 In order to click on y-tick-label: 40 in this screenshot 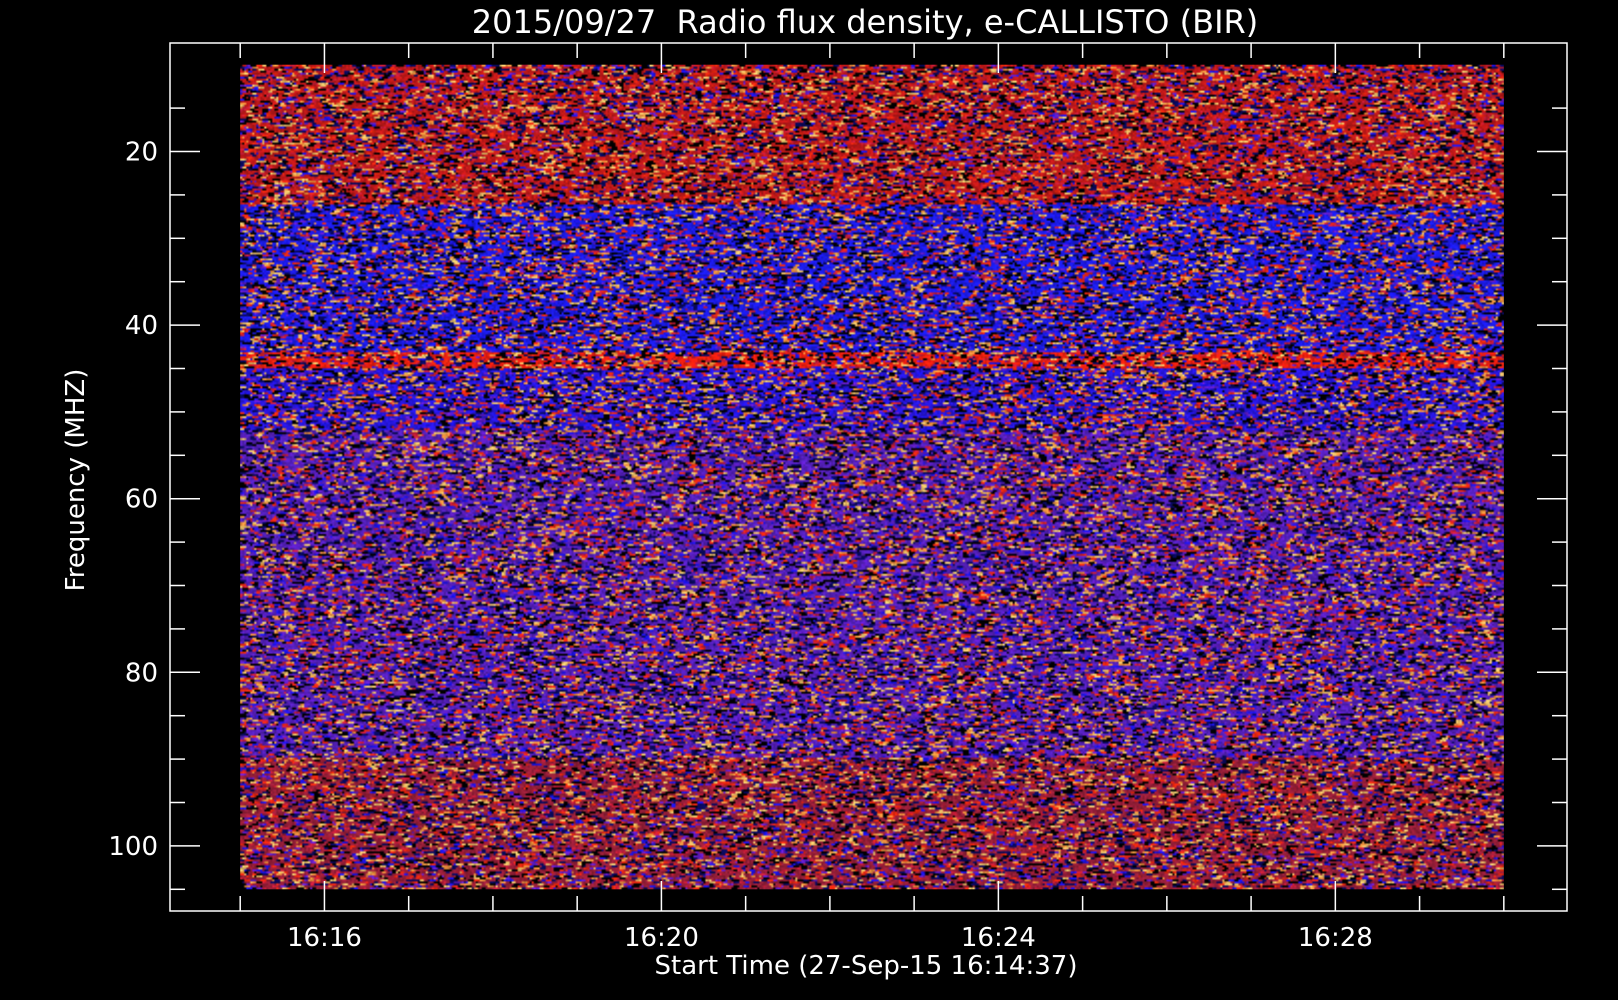, I will do `click(141, 326)`.